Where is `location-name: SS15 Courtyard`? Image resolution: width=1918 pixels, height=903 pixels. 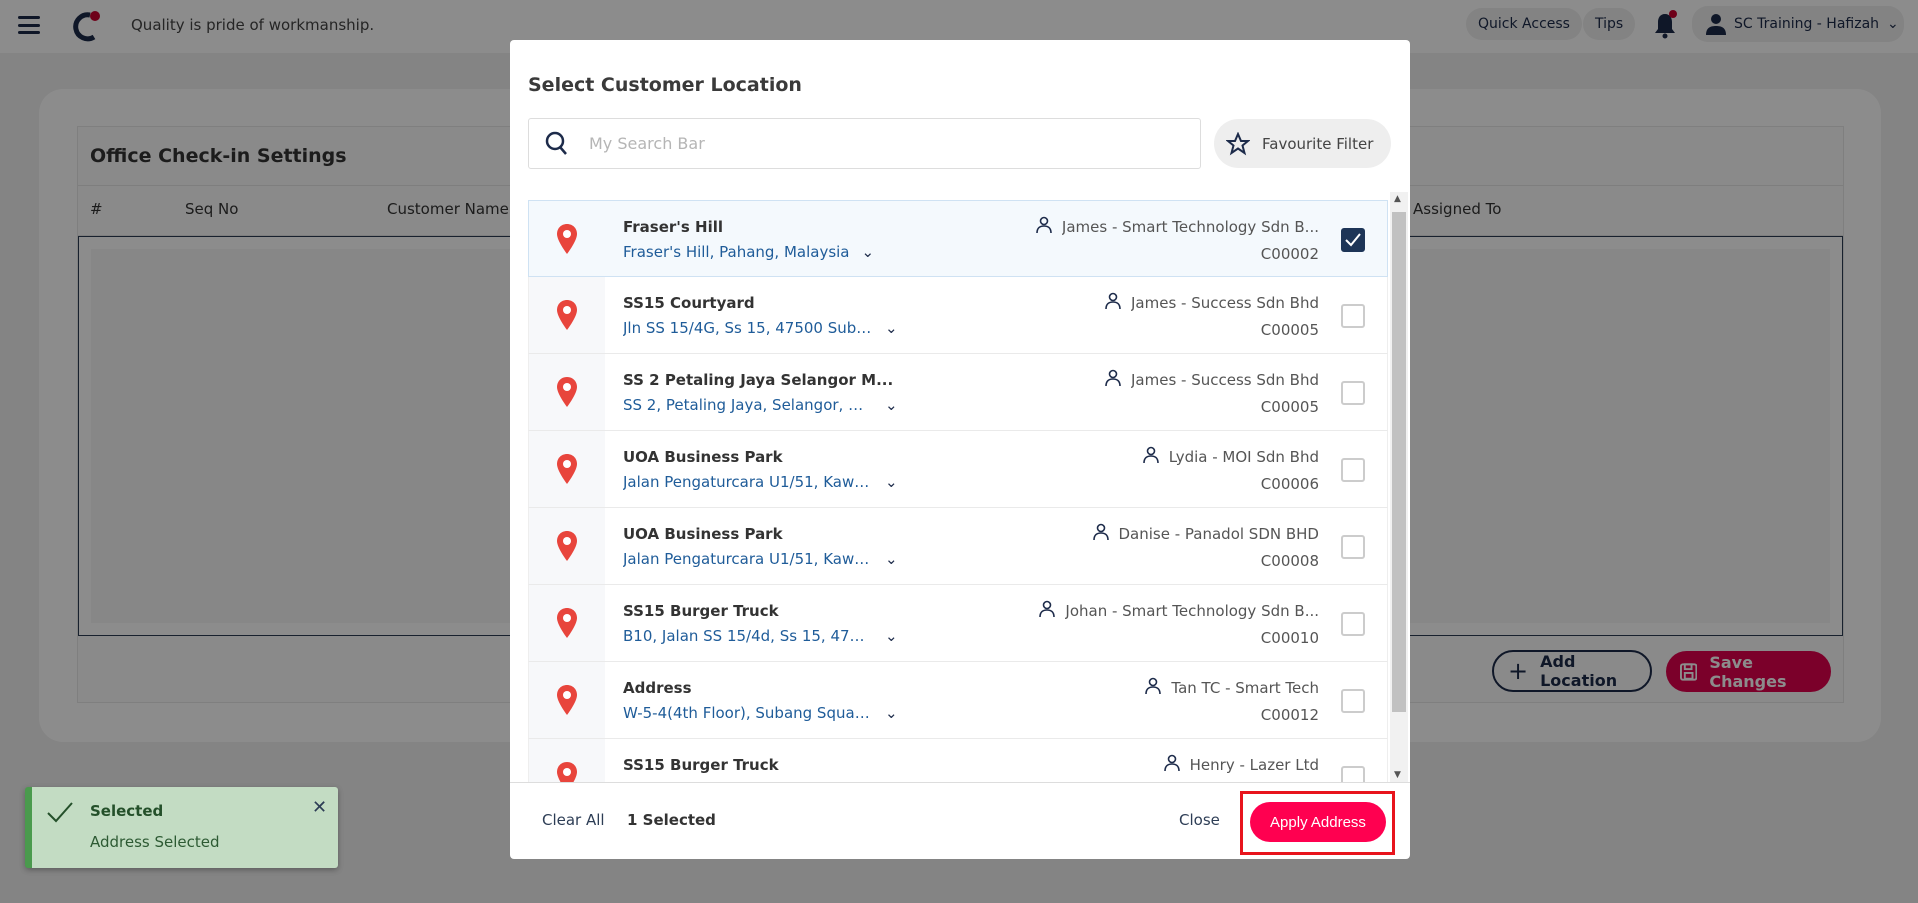 location-name: SS15 Courtyard is located at coordinates (689, 303).